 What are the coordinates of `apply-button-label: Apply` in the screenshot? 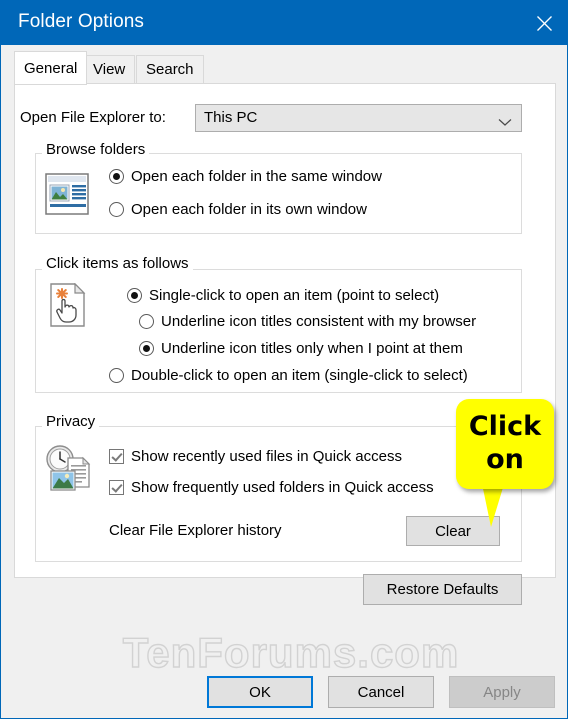 It's located at (502, 692).